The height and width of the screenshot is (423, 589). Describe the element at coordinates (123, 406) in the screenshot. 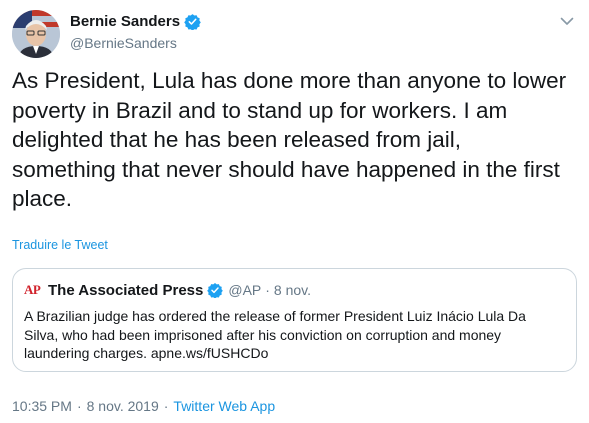

I see `tweet-date: 8 nov. 2019` at that location.